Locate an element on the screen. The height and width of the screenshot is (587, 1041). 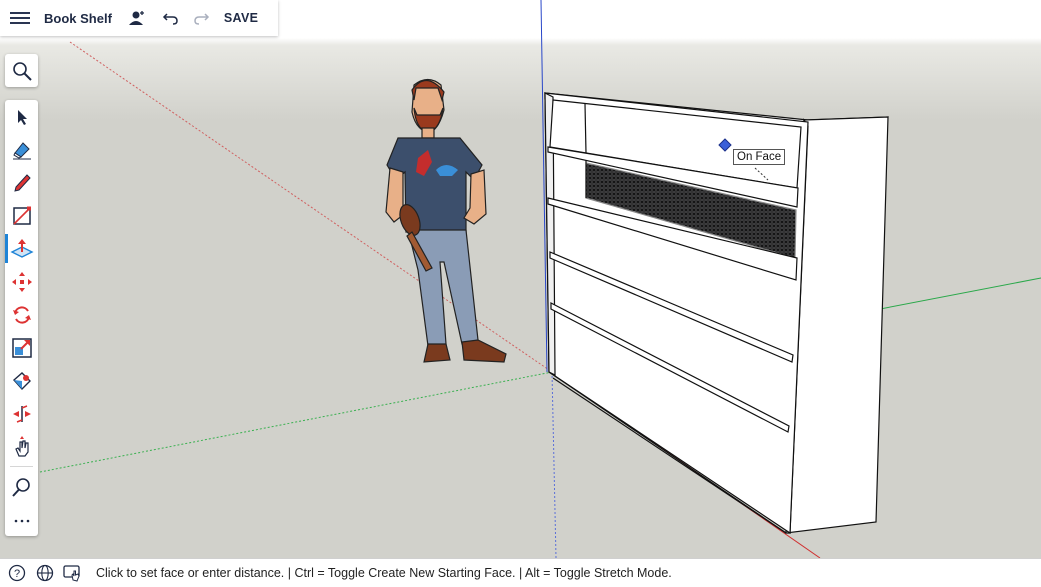
tool-separator is located at coordinates (21, 466).